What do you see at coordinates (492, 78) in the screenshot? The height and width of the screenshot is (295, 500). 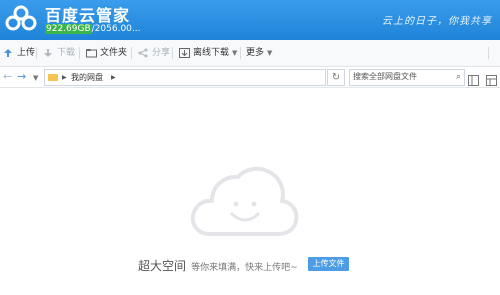 I see `grid-view-icon` at bounding box center [492, 78].